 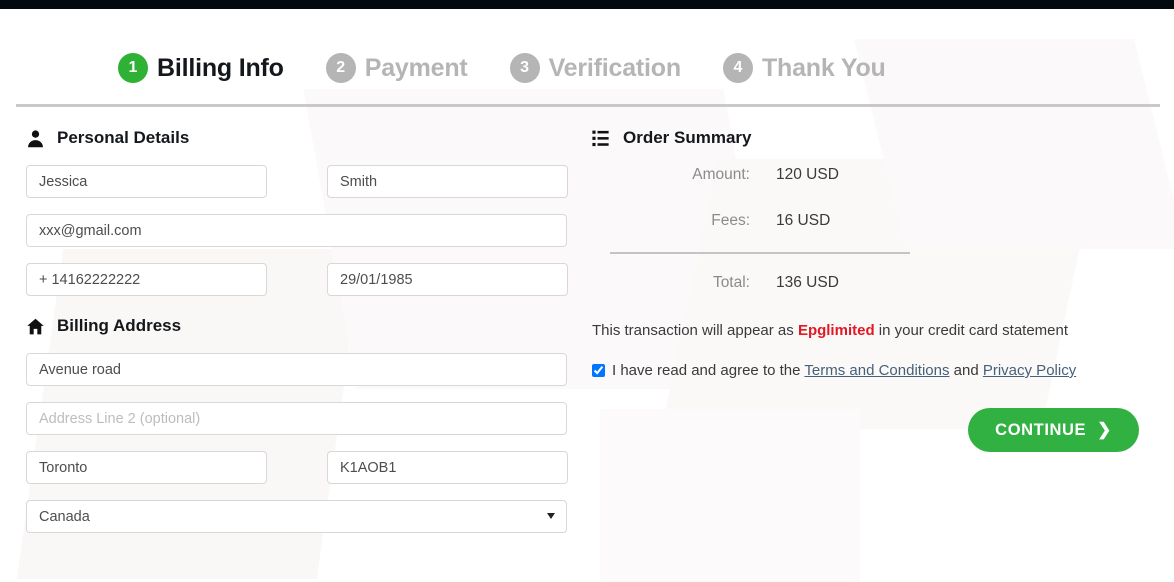 I want to click on personal-details-title: Personal Details, so click(x=123, y=137).